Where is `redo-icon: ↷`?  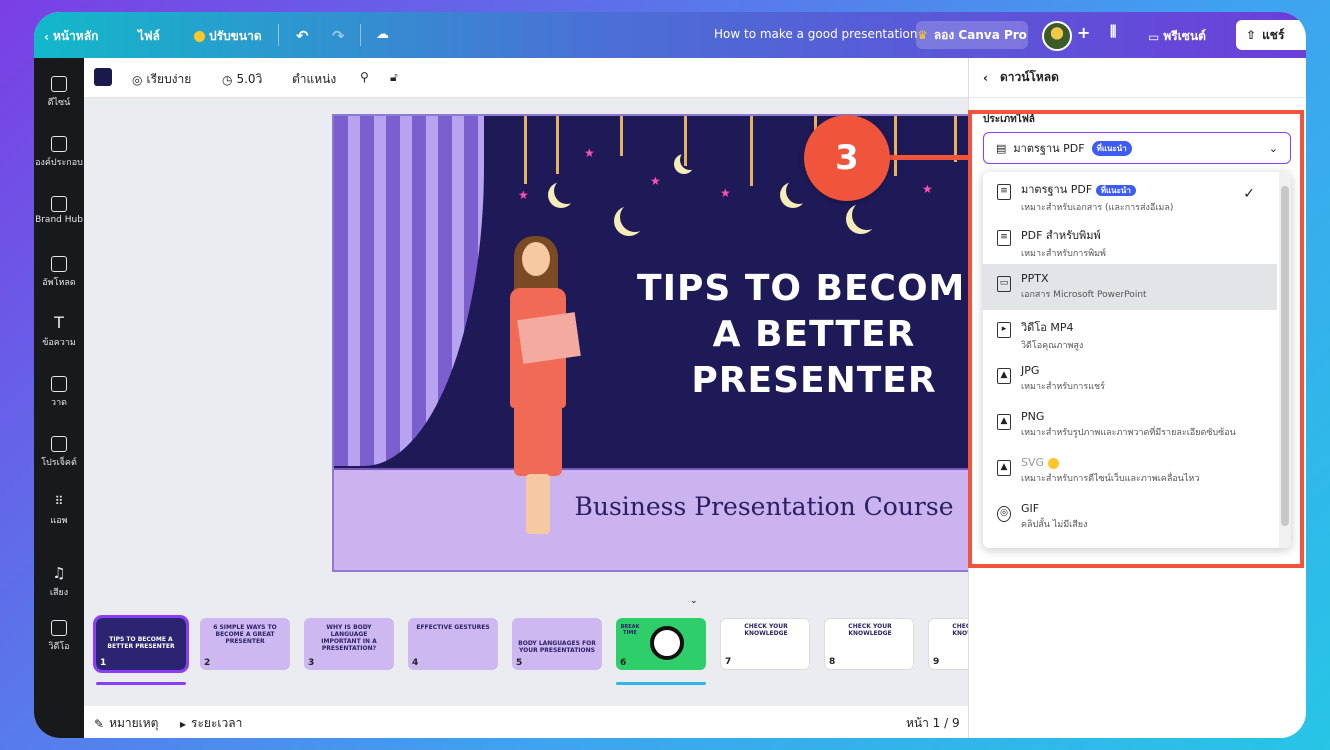 redo-icon: ↷ is located at coordinates (338, 36).